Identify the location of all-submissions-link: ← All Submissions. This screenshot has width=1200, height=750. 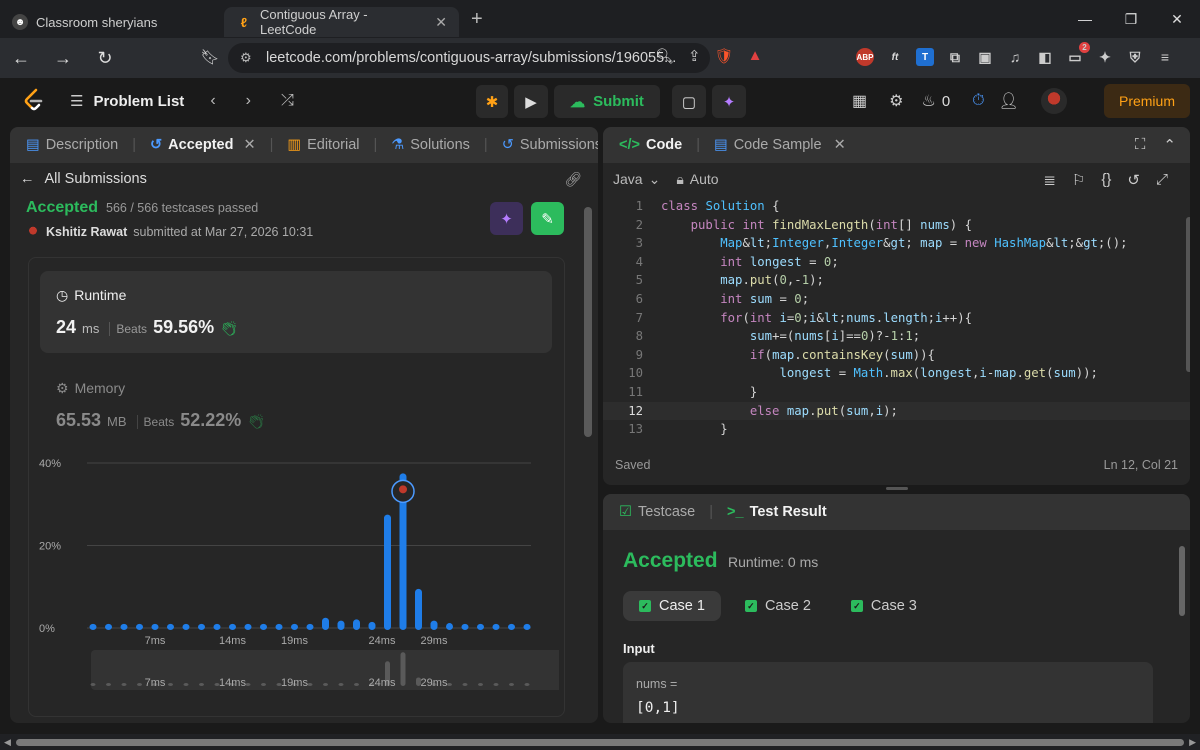
(83, 179).